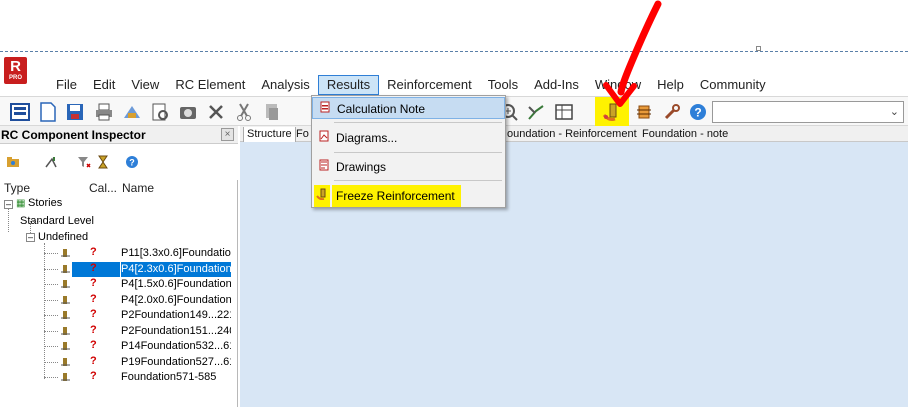 The width and height of the screenshot is (908, 407). I want to click on screen-capture-icon, so click(188, 112).